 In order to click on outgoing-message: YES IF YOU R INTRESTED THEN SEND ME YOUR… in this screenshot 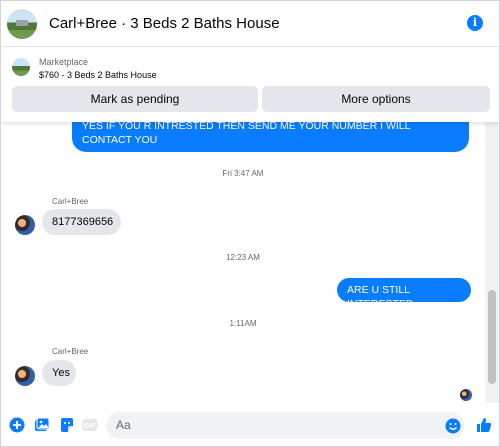, I will do `click(270, 137)`.